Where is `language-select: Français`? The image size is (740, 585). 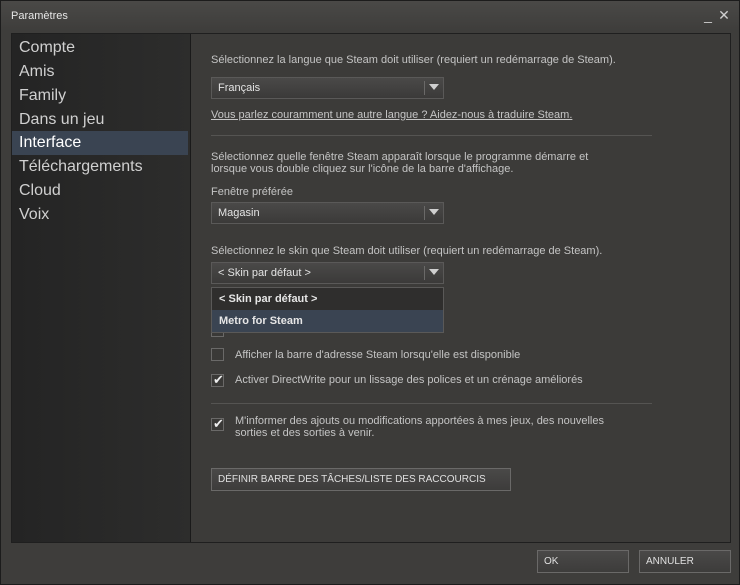
language-select: Français is located at coordinates (327, 88).